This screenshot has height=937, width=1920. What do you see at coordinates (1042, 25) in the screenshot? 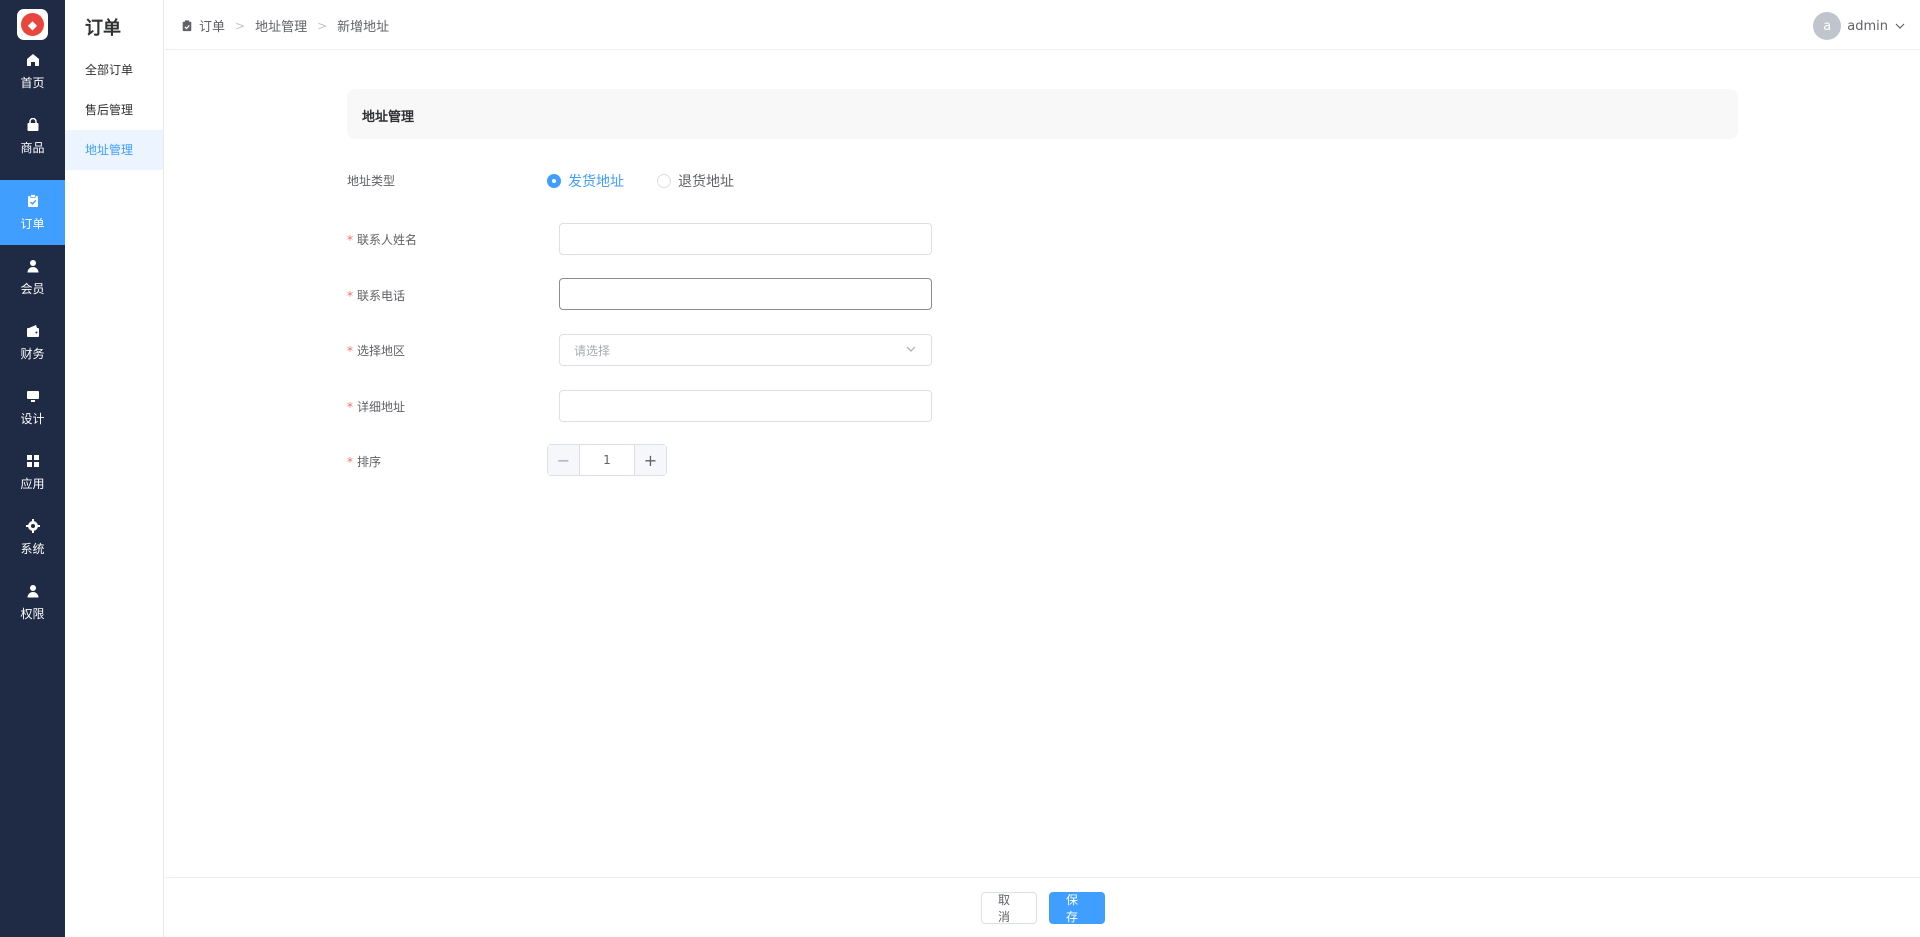
I see `top-header: 订单 > 地址管理 > 新增地址 a admin` at bounding box center [1042, 25].